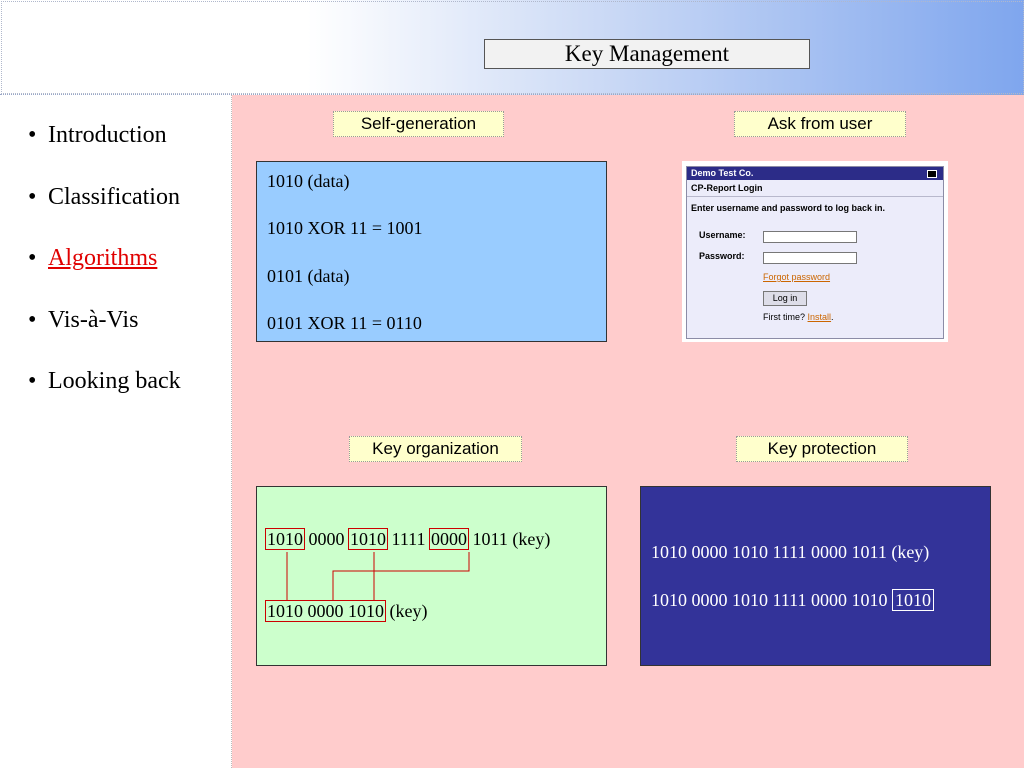  I want to click on key-org-seg-5: 0000, so click(449, 539).